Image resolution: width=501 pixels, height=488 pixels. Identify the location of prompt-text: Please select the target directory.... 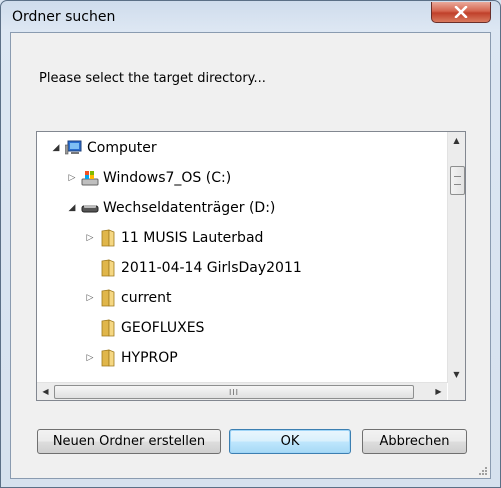
(152, 78).